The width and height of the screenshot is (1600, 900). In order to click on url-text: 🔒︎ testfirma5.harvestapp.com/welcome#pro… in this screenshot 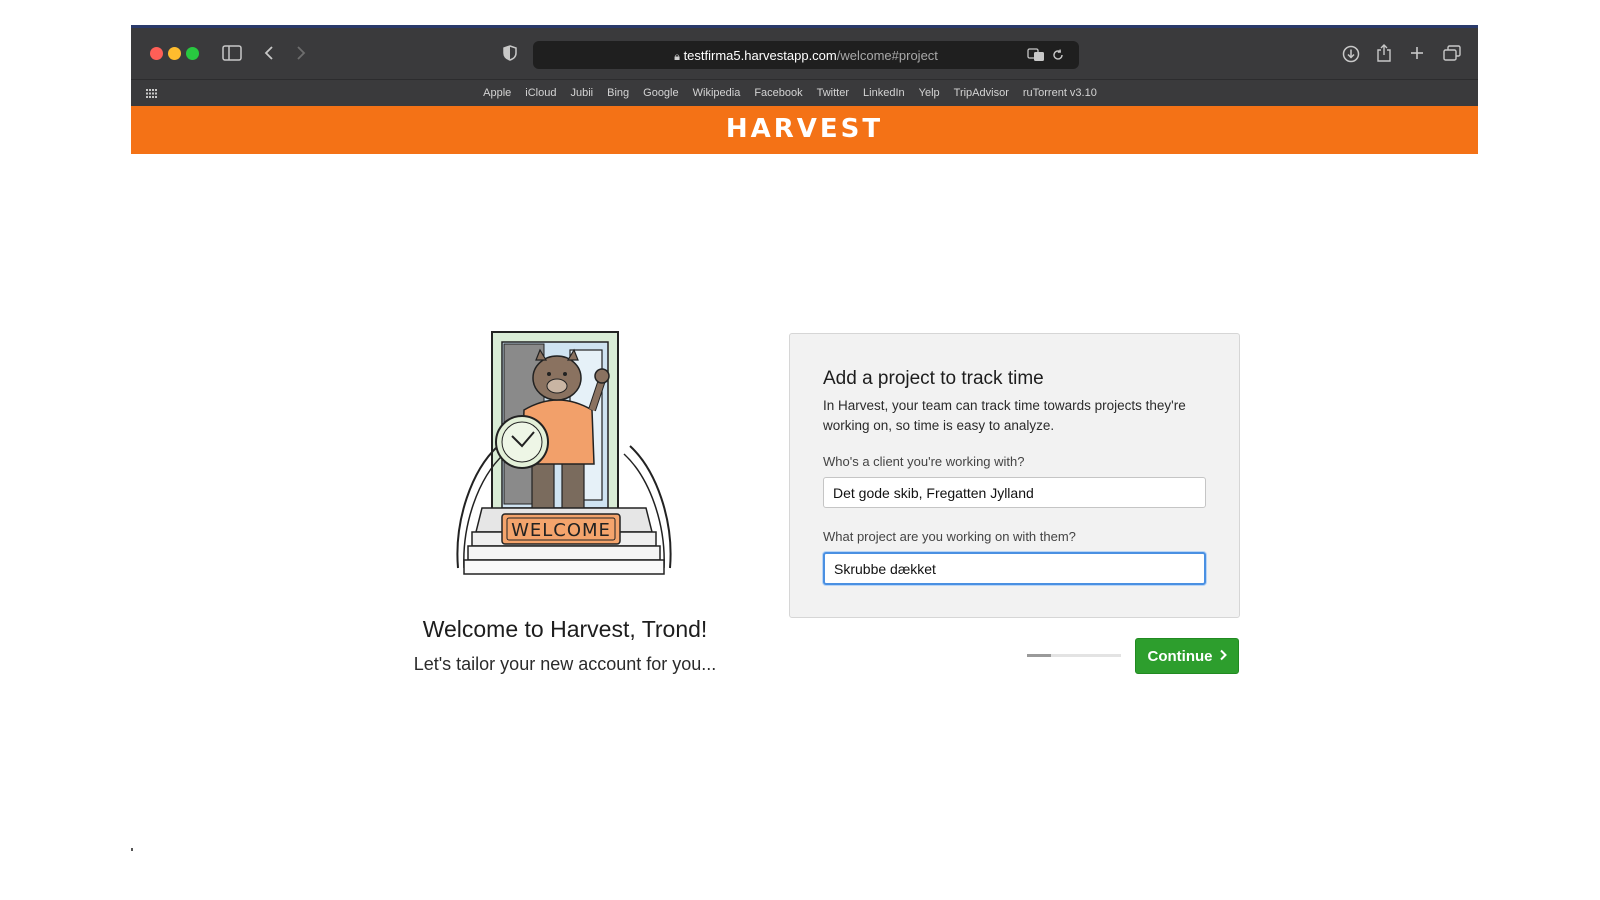, I will do `click(806, 56)`.